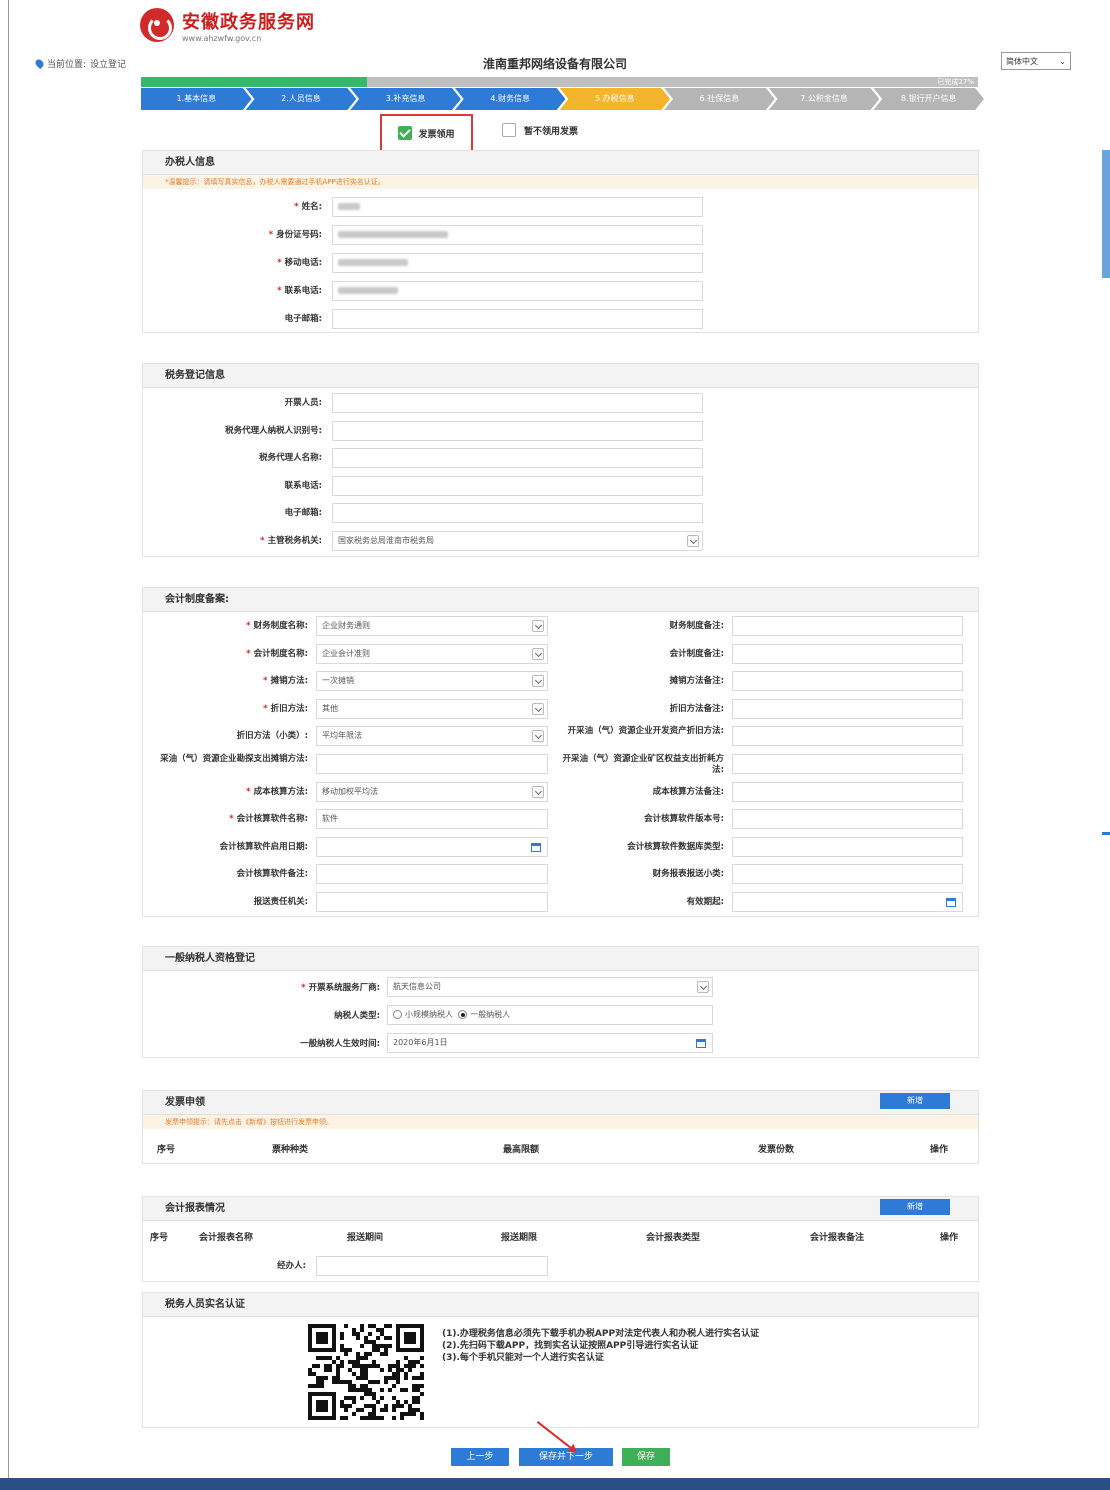  I want to click on field-label: * 主管税务机关:, so click(291, 540).